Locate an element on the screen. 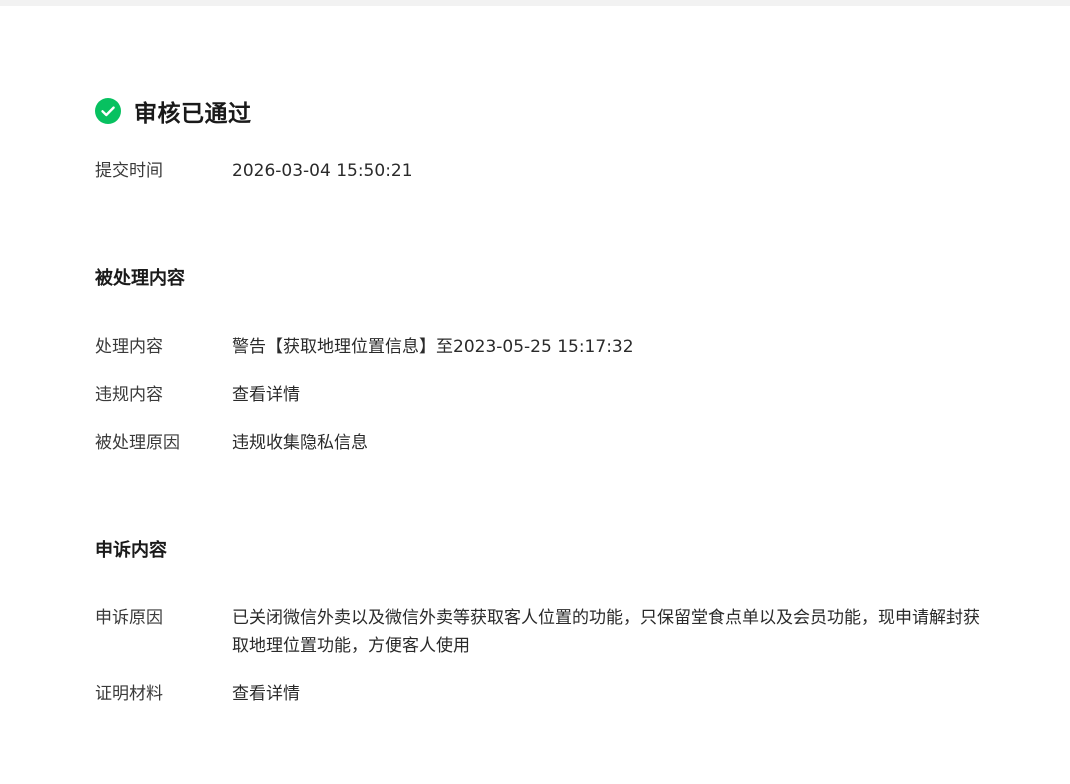 This screenshot has width=1070, height=784. proof-material-label: 证明材料 is located at coordinates (129, 694).